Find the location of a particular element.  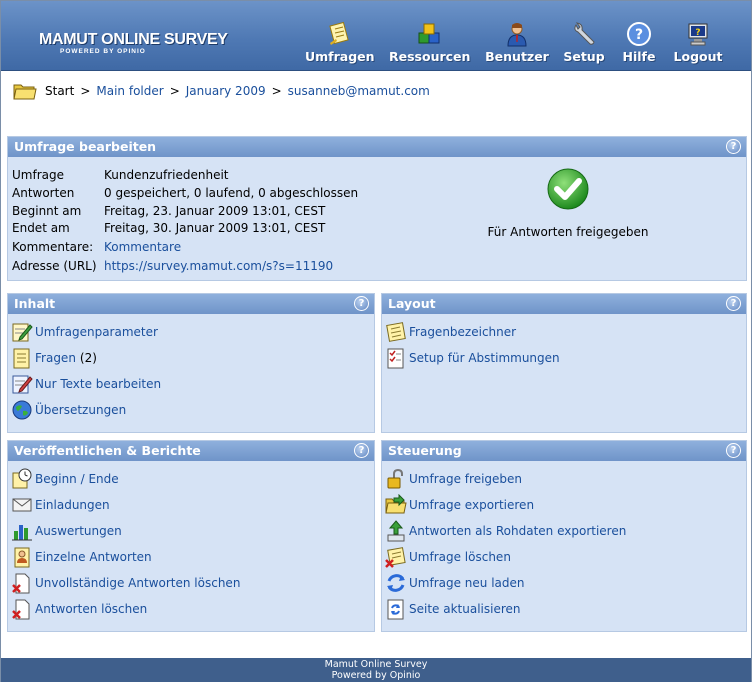

export-folder-icon is located at coordinates (396, 504).